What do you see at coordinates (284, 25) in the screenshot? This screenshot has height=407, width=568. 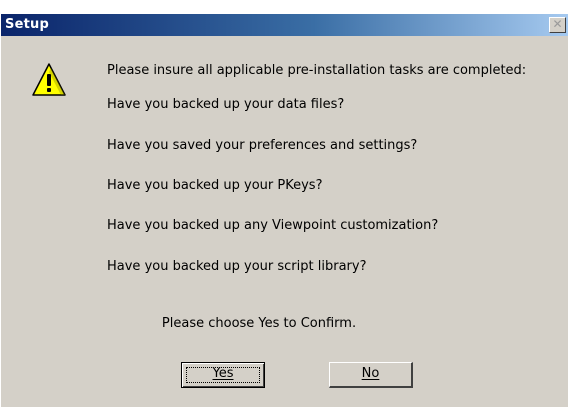 I see `title-bar: Setup ✕` at bounding box center [284, 25].